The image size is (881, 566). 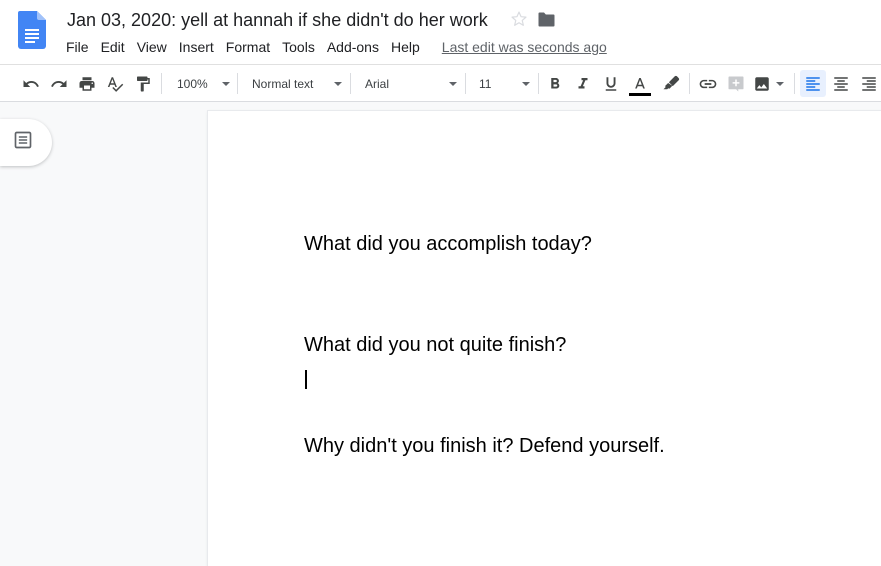 I want to click on document-outline-icon, so click(x=23, y=142).